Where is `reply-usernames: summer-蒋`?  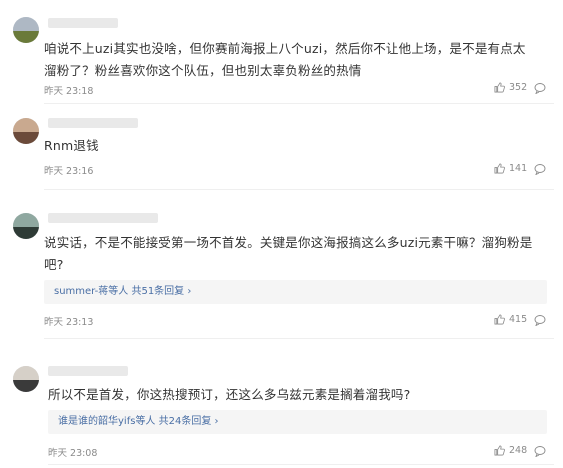 reply-usernames: summer-蒋 is located at coordinates (81, 291).